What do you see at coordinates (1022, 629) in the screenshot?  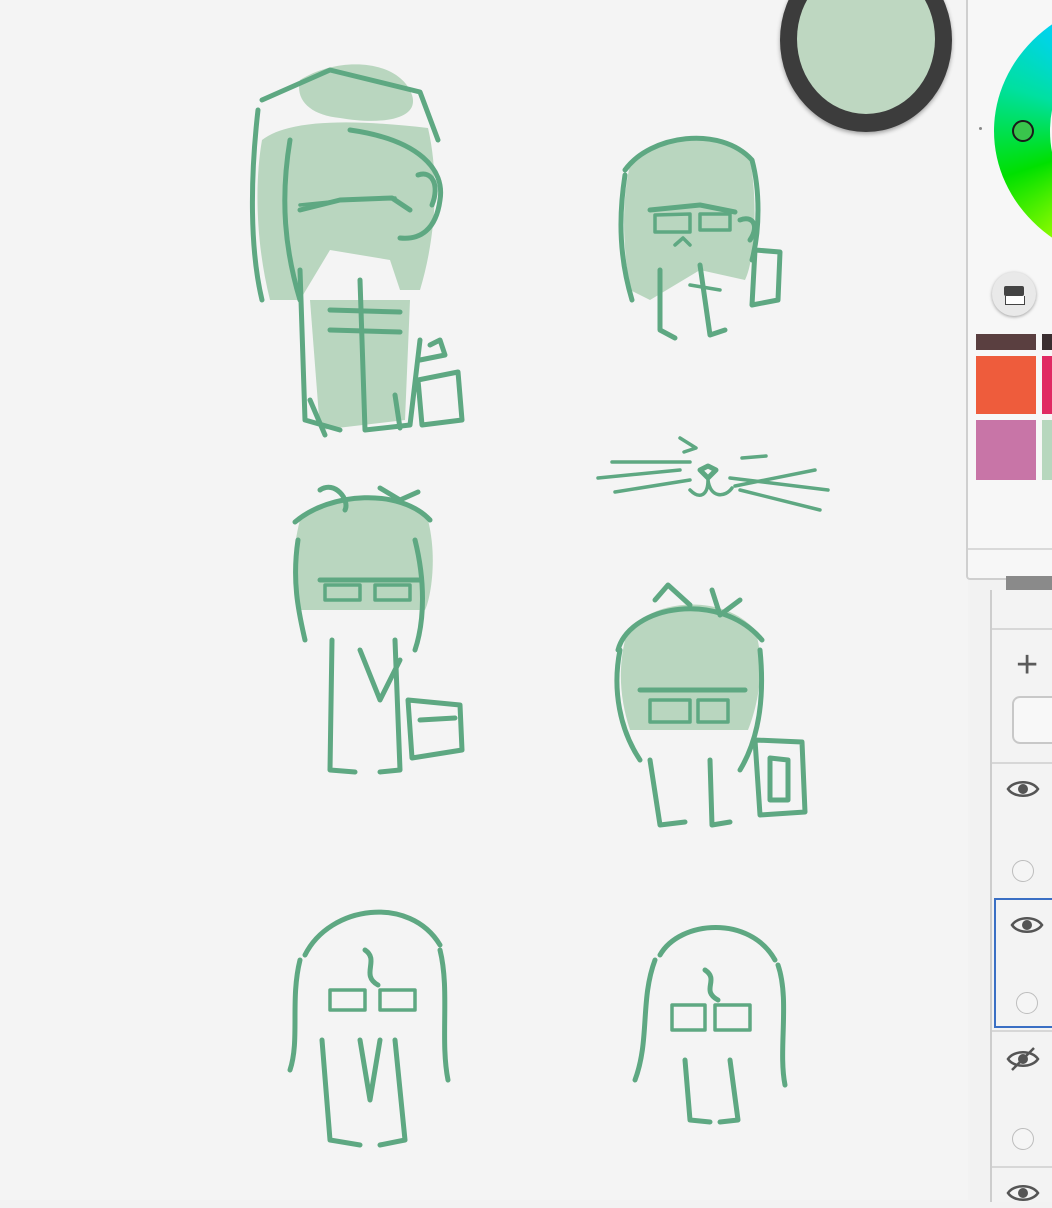 I see `layers-divider` at bounding box center [1022, 629].